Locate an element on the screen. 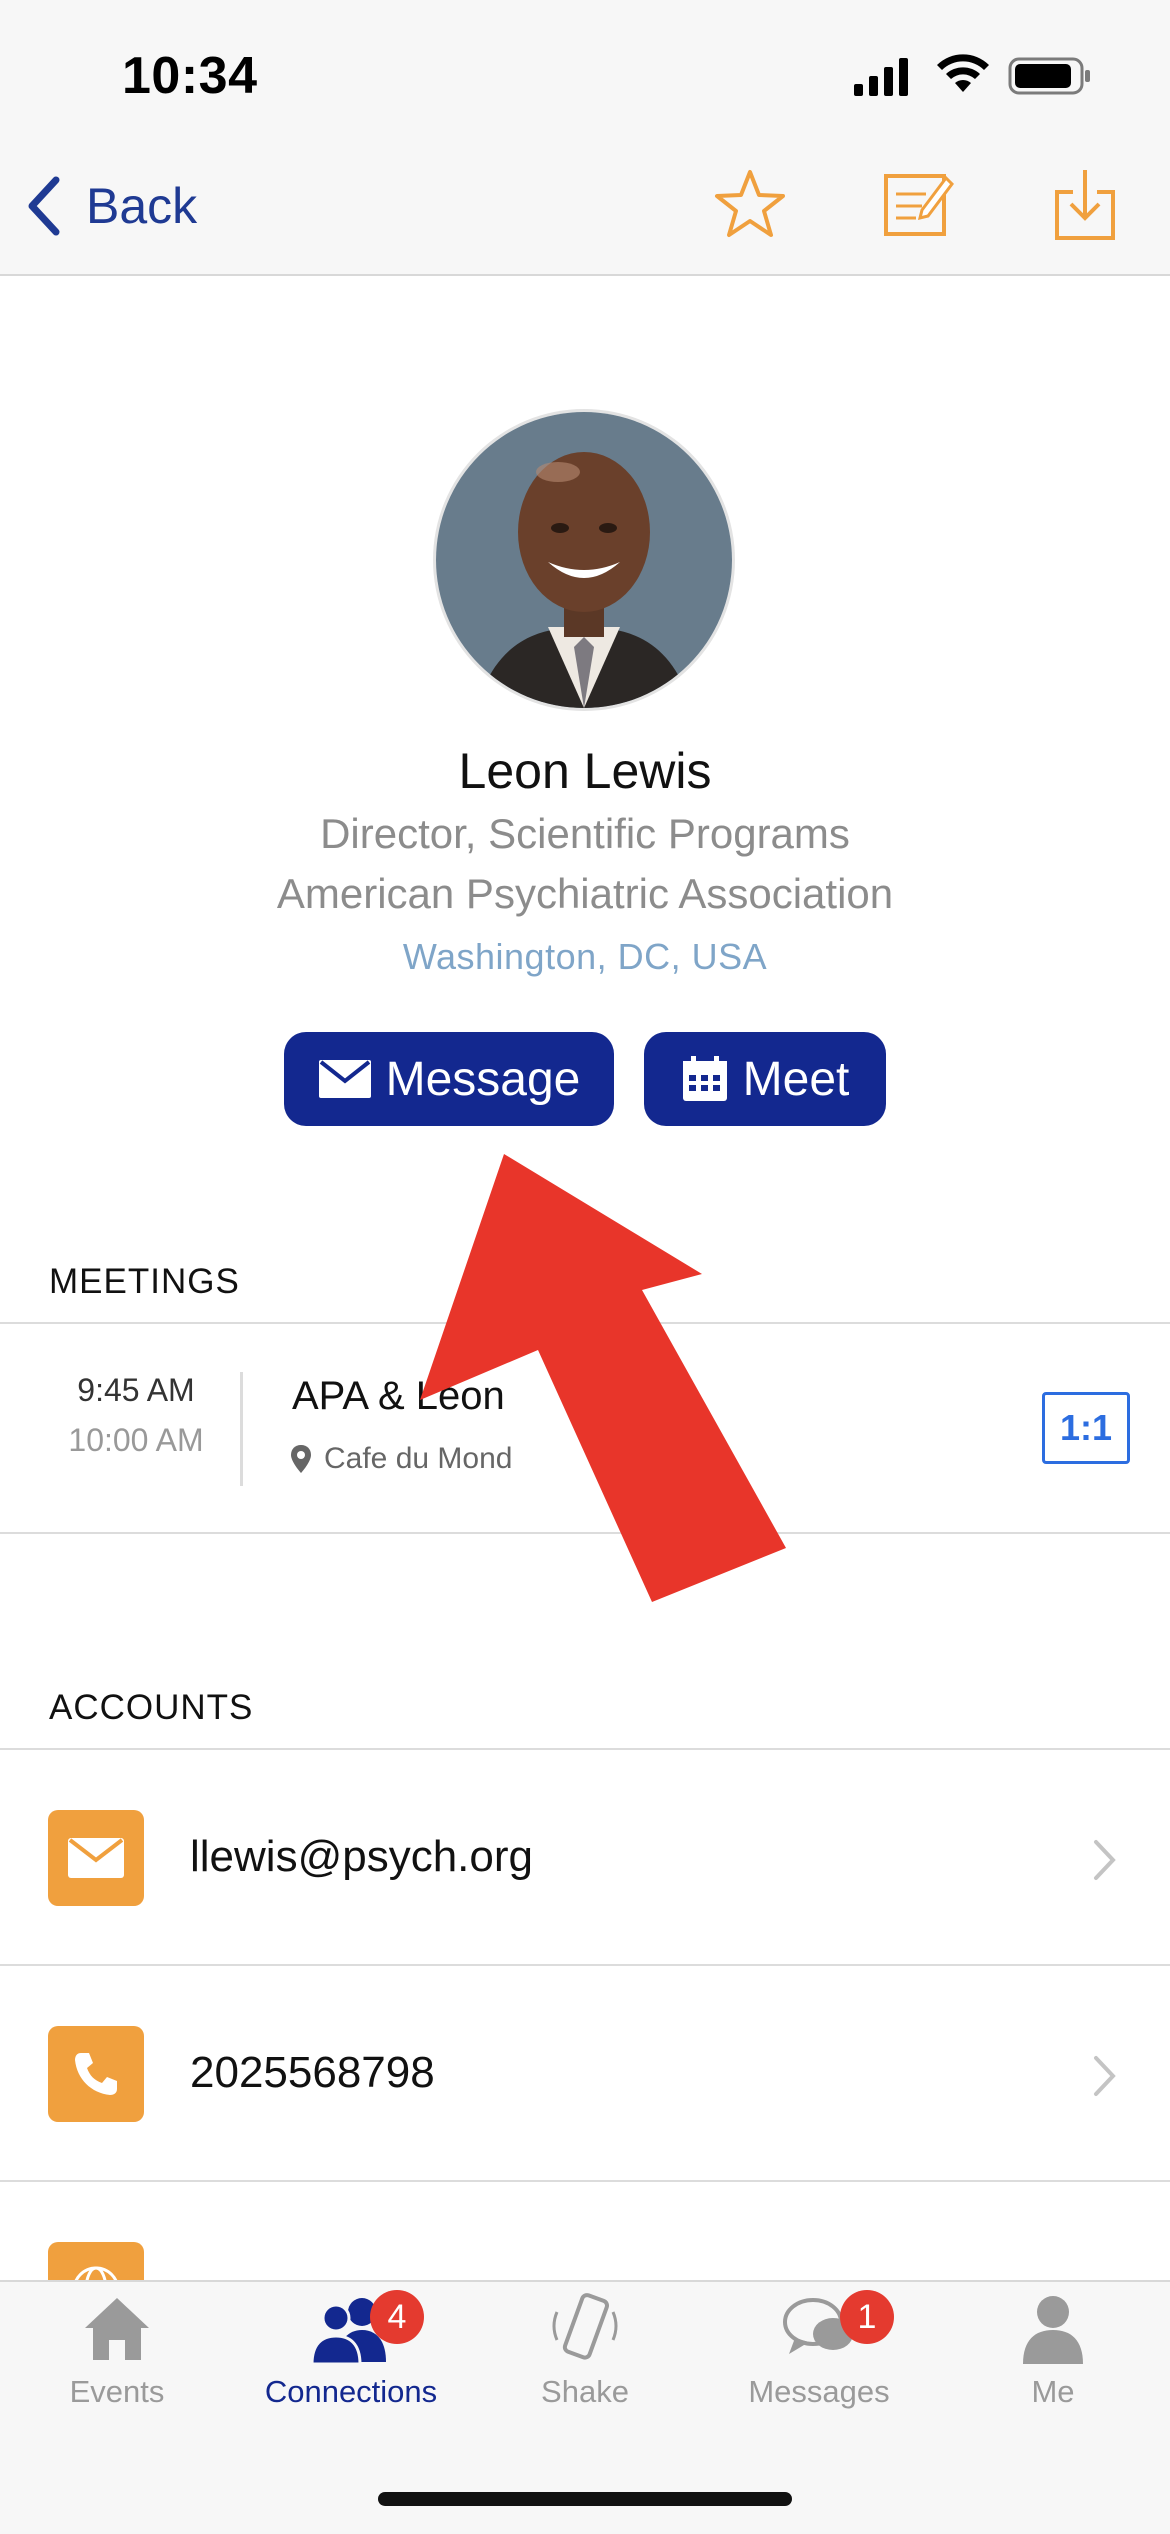  tab-label: Connections is located at coordinates (351, 2391).